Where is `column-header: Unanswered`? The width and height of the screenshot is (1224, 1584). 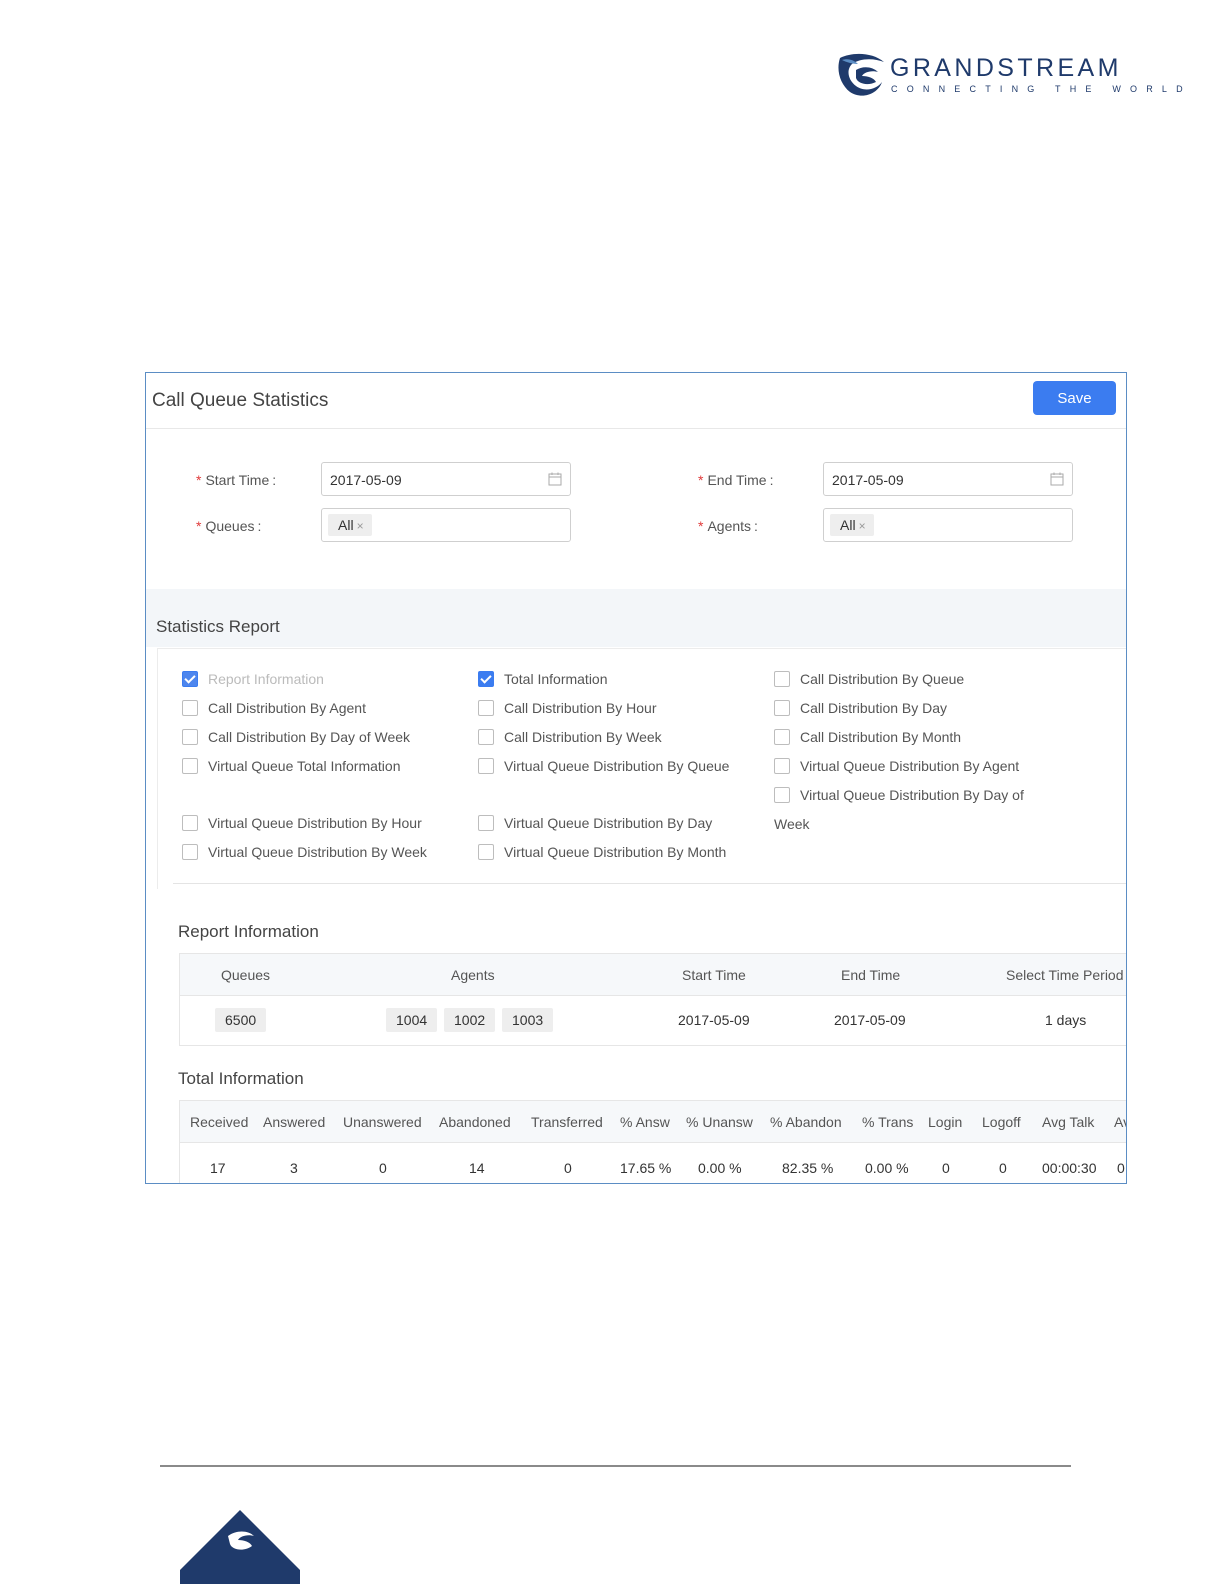 column-header: Unanswered is located at coordinates (382, 1122).